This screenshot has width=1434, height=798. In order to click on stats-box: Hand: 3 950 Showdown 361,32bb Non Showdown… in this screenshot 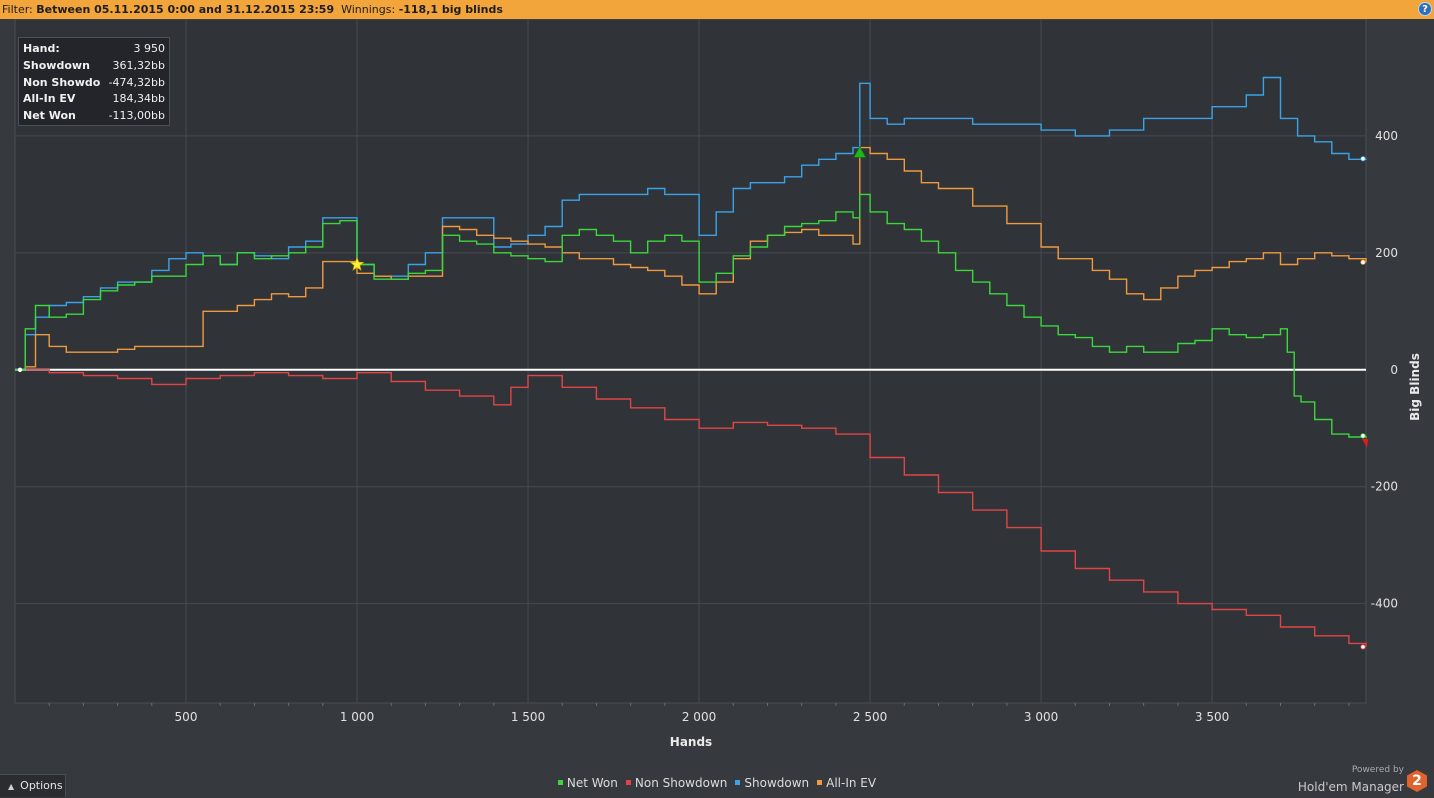, I will do `click(94, 81)`.